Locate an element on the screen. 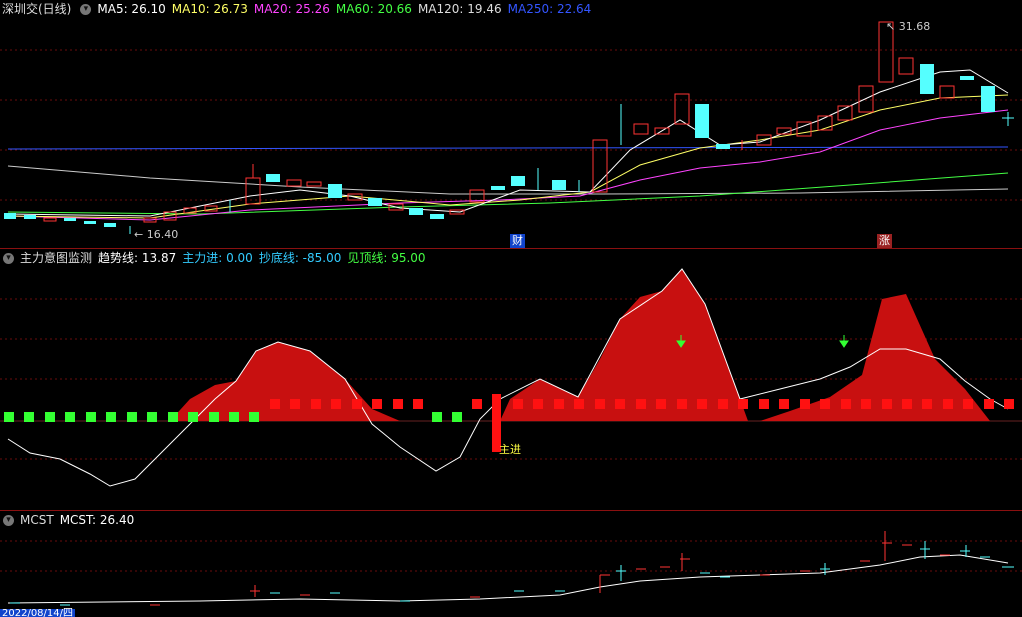 Image resolution: width=1022 pixels, height=617 pixels. mcst-chart-svg is located at coordinates (511, 568).